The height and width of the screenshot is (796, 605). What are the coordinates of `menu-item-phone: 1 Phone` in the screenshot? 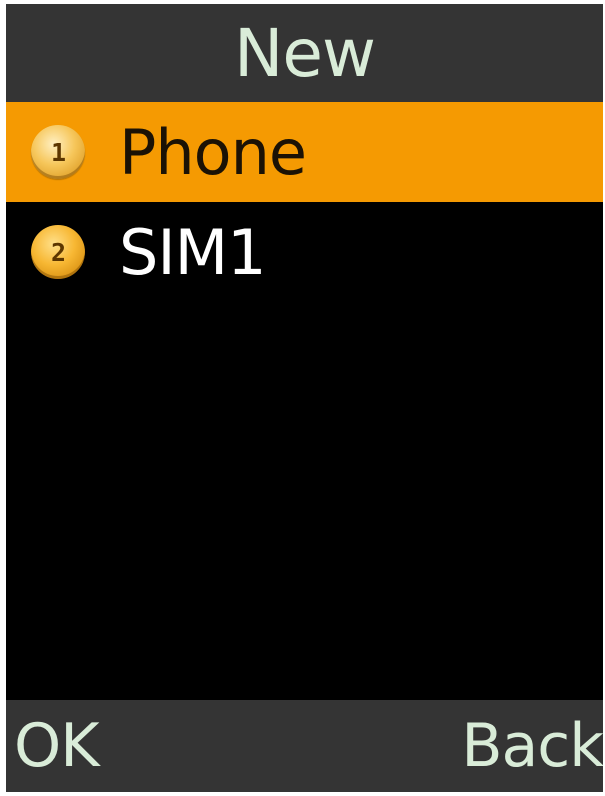 It's located at (304, 152).